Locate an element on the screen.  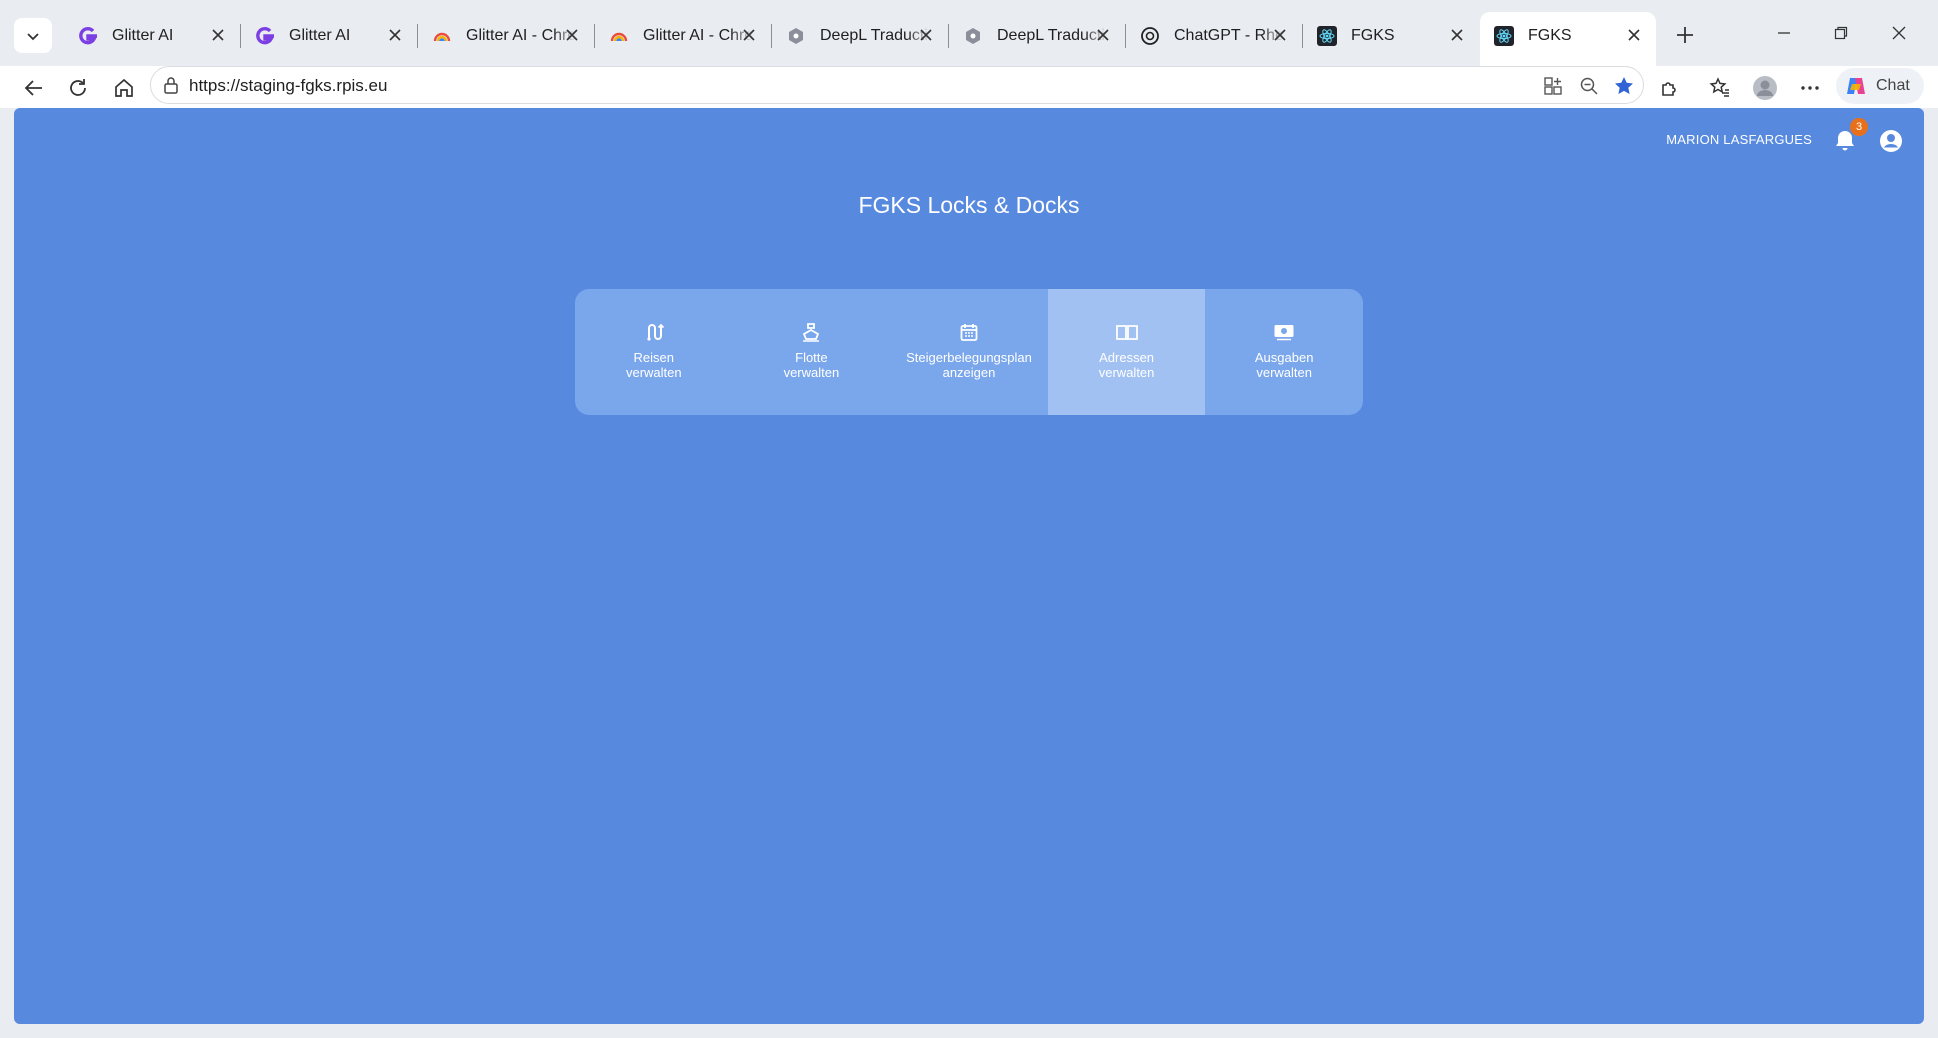
tab-fgks-active: FGKS is located at coordinates (1568, 39).